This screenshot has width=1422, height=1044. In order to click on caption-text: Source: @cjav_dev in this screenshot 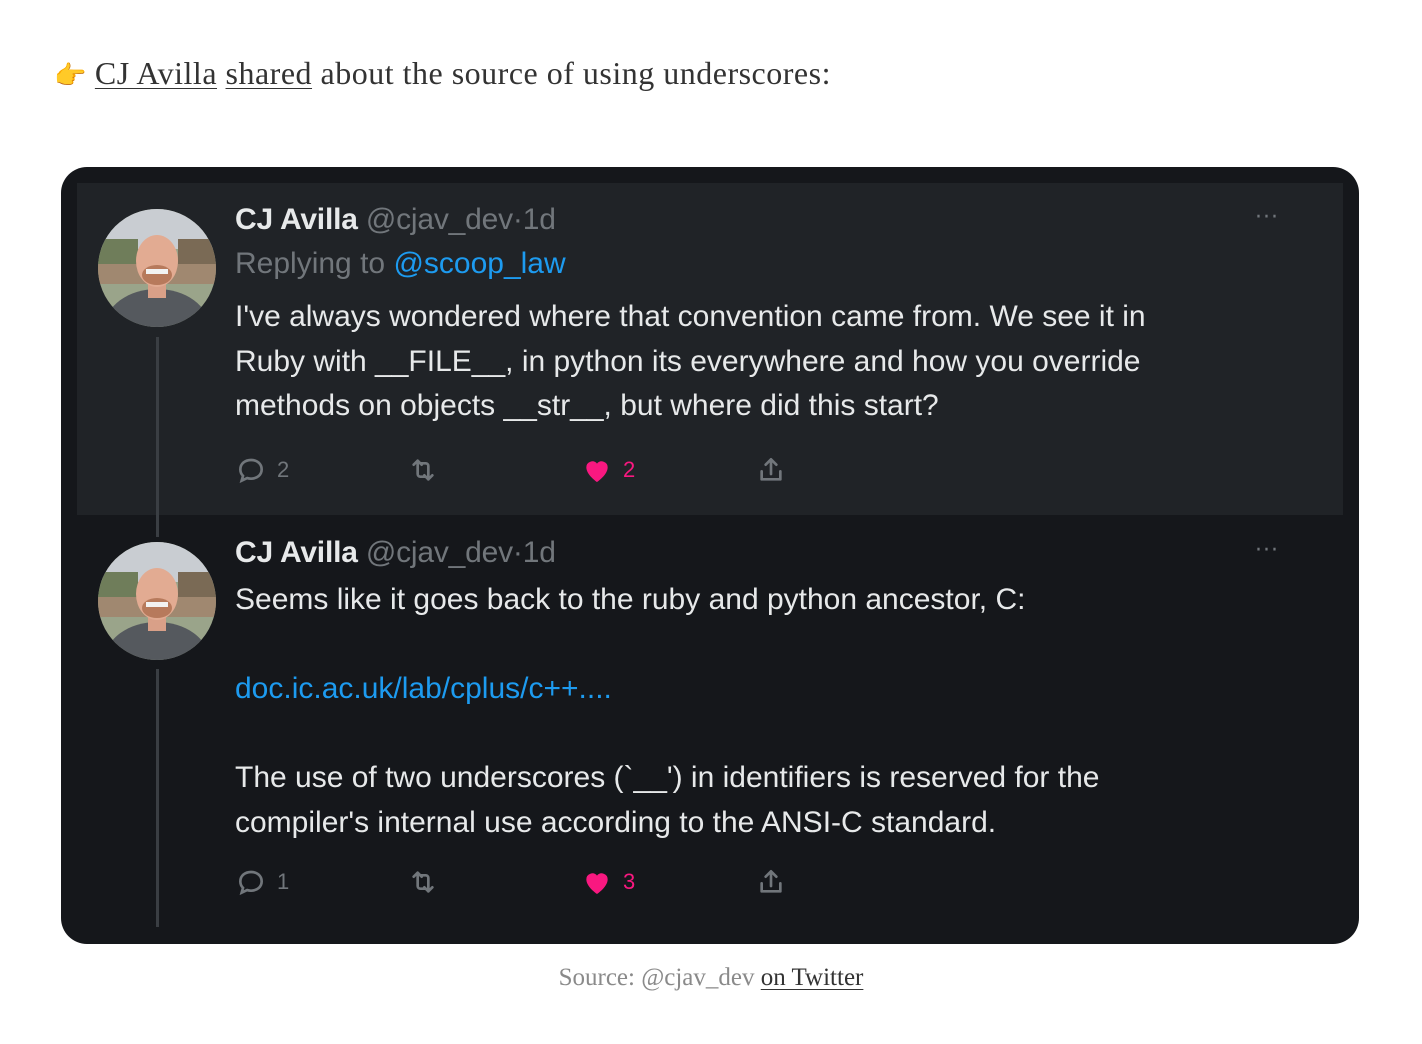, I will do `click(659, 977)`.